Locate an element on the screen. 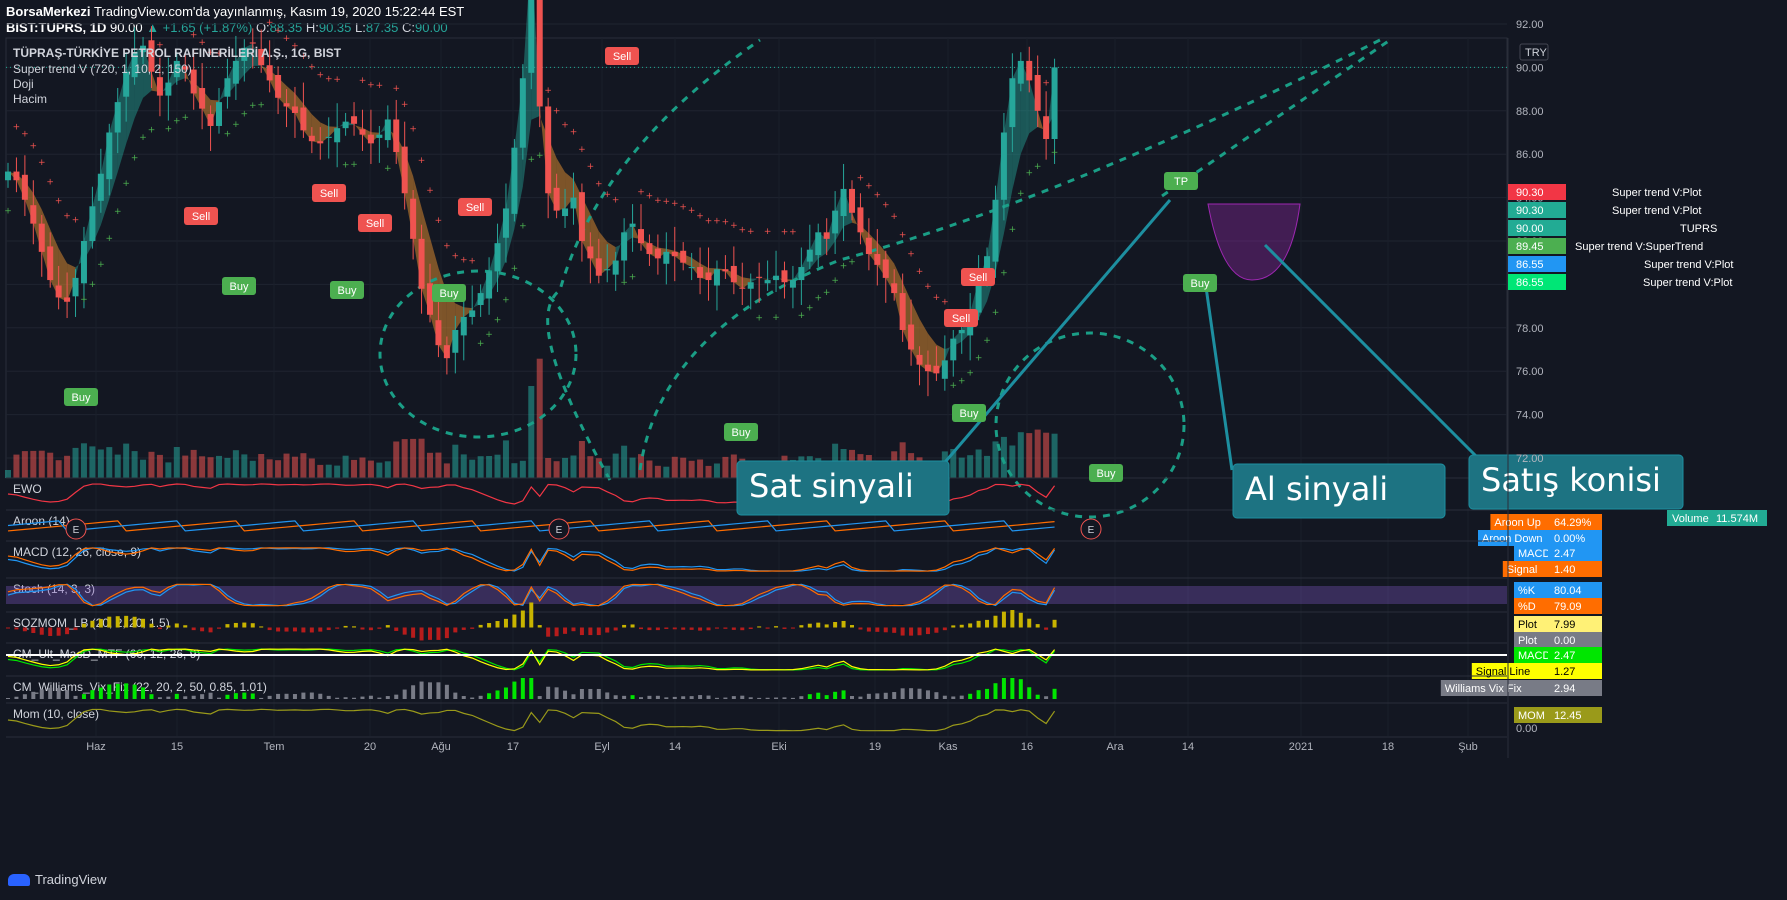 The width and height of the screenshot is (1787, 900). x-tick-label: 17 is located at coordinates (513, 747).